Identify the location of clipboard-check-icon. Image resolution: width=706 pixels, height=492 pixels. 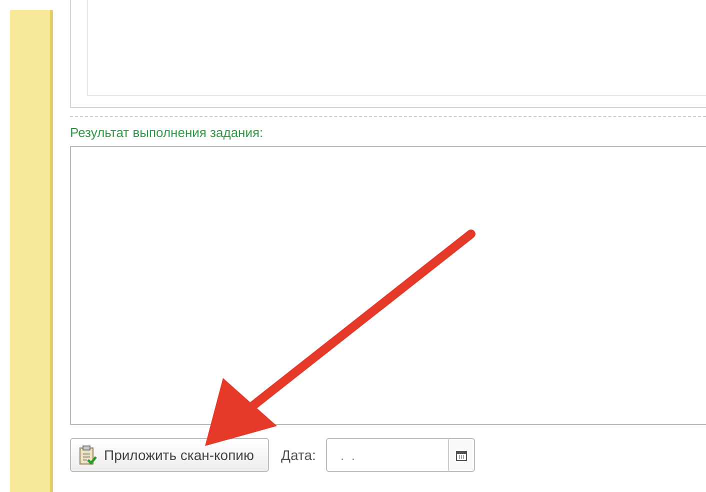
(88, 455).